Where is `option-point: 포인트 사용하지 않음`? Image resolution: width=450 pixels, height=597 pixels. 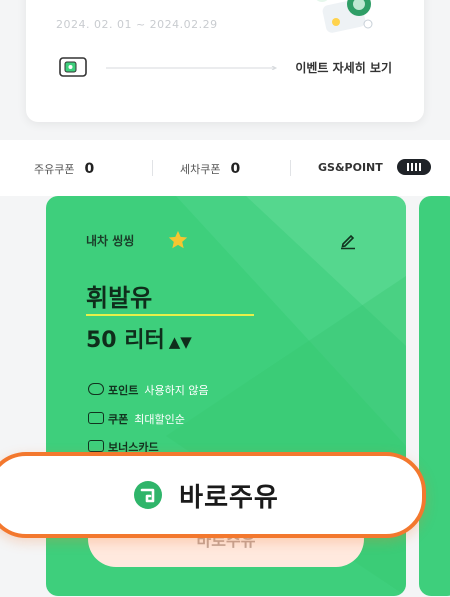
option-point: 포인트 사용하지 않음 is located at coordinates (148, 390).